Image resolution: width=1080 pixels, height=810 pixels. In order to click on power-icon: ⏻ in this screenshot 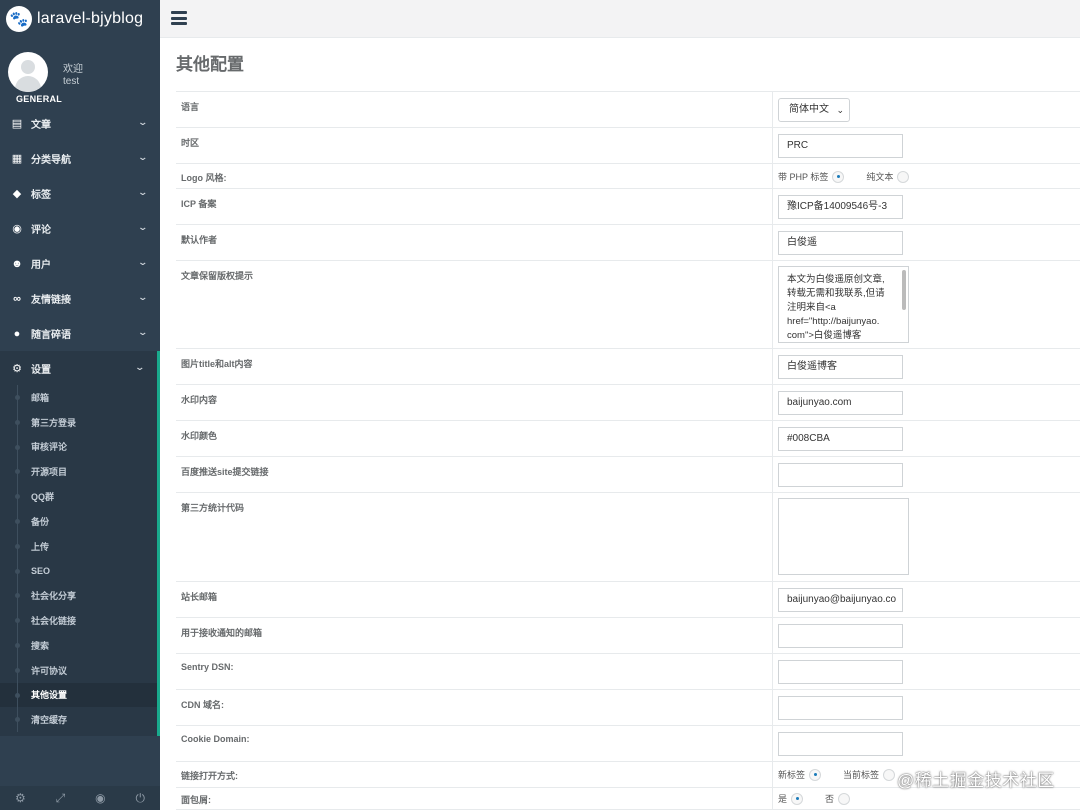, I will do `click(141, 798)`.